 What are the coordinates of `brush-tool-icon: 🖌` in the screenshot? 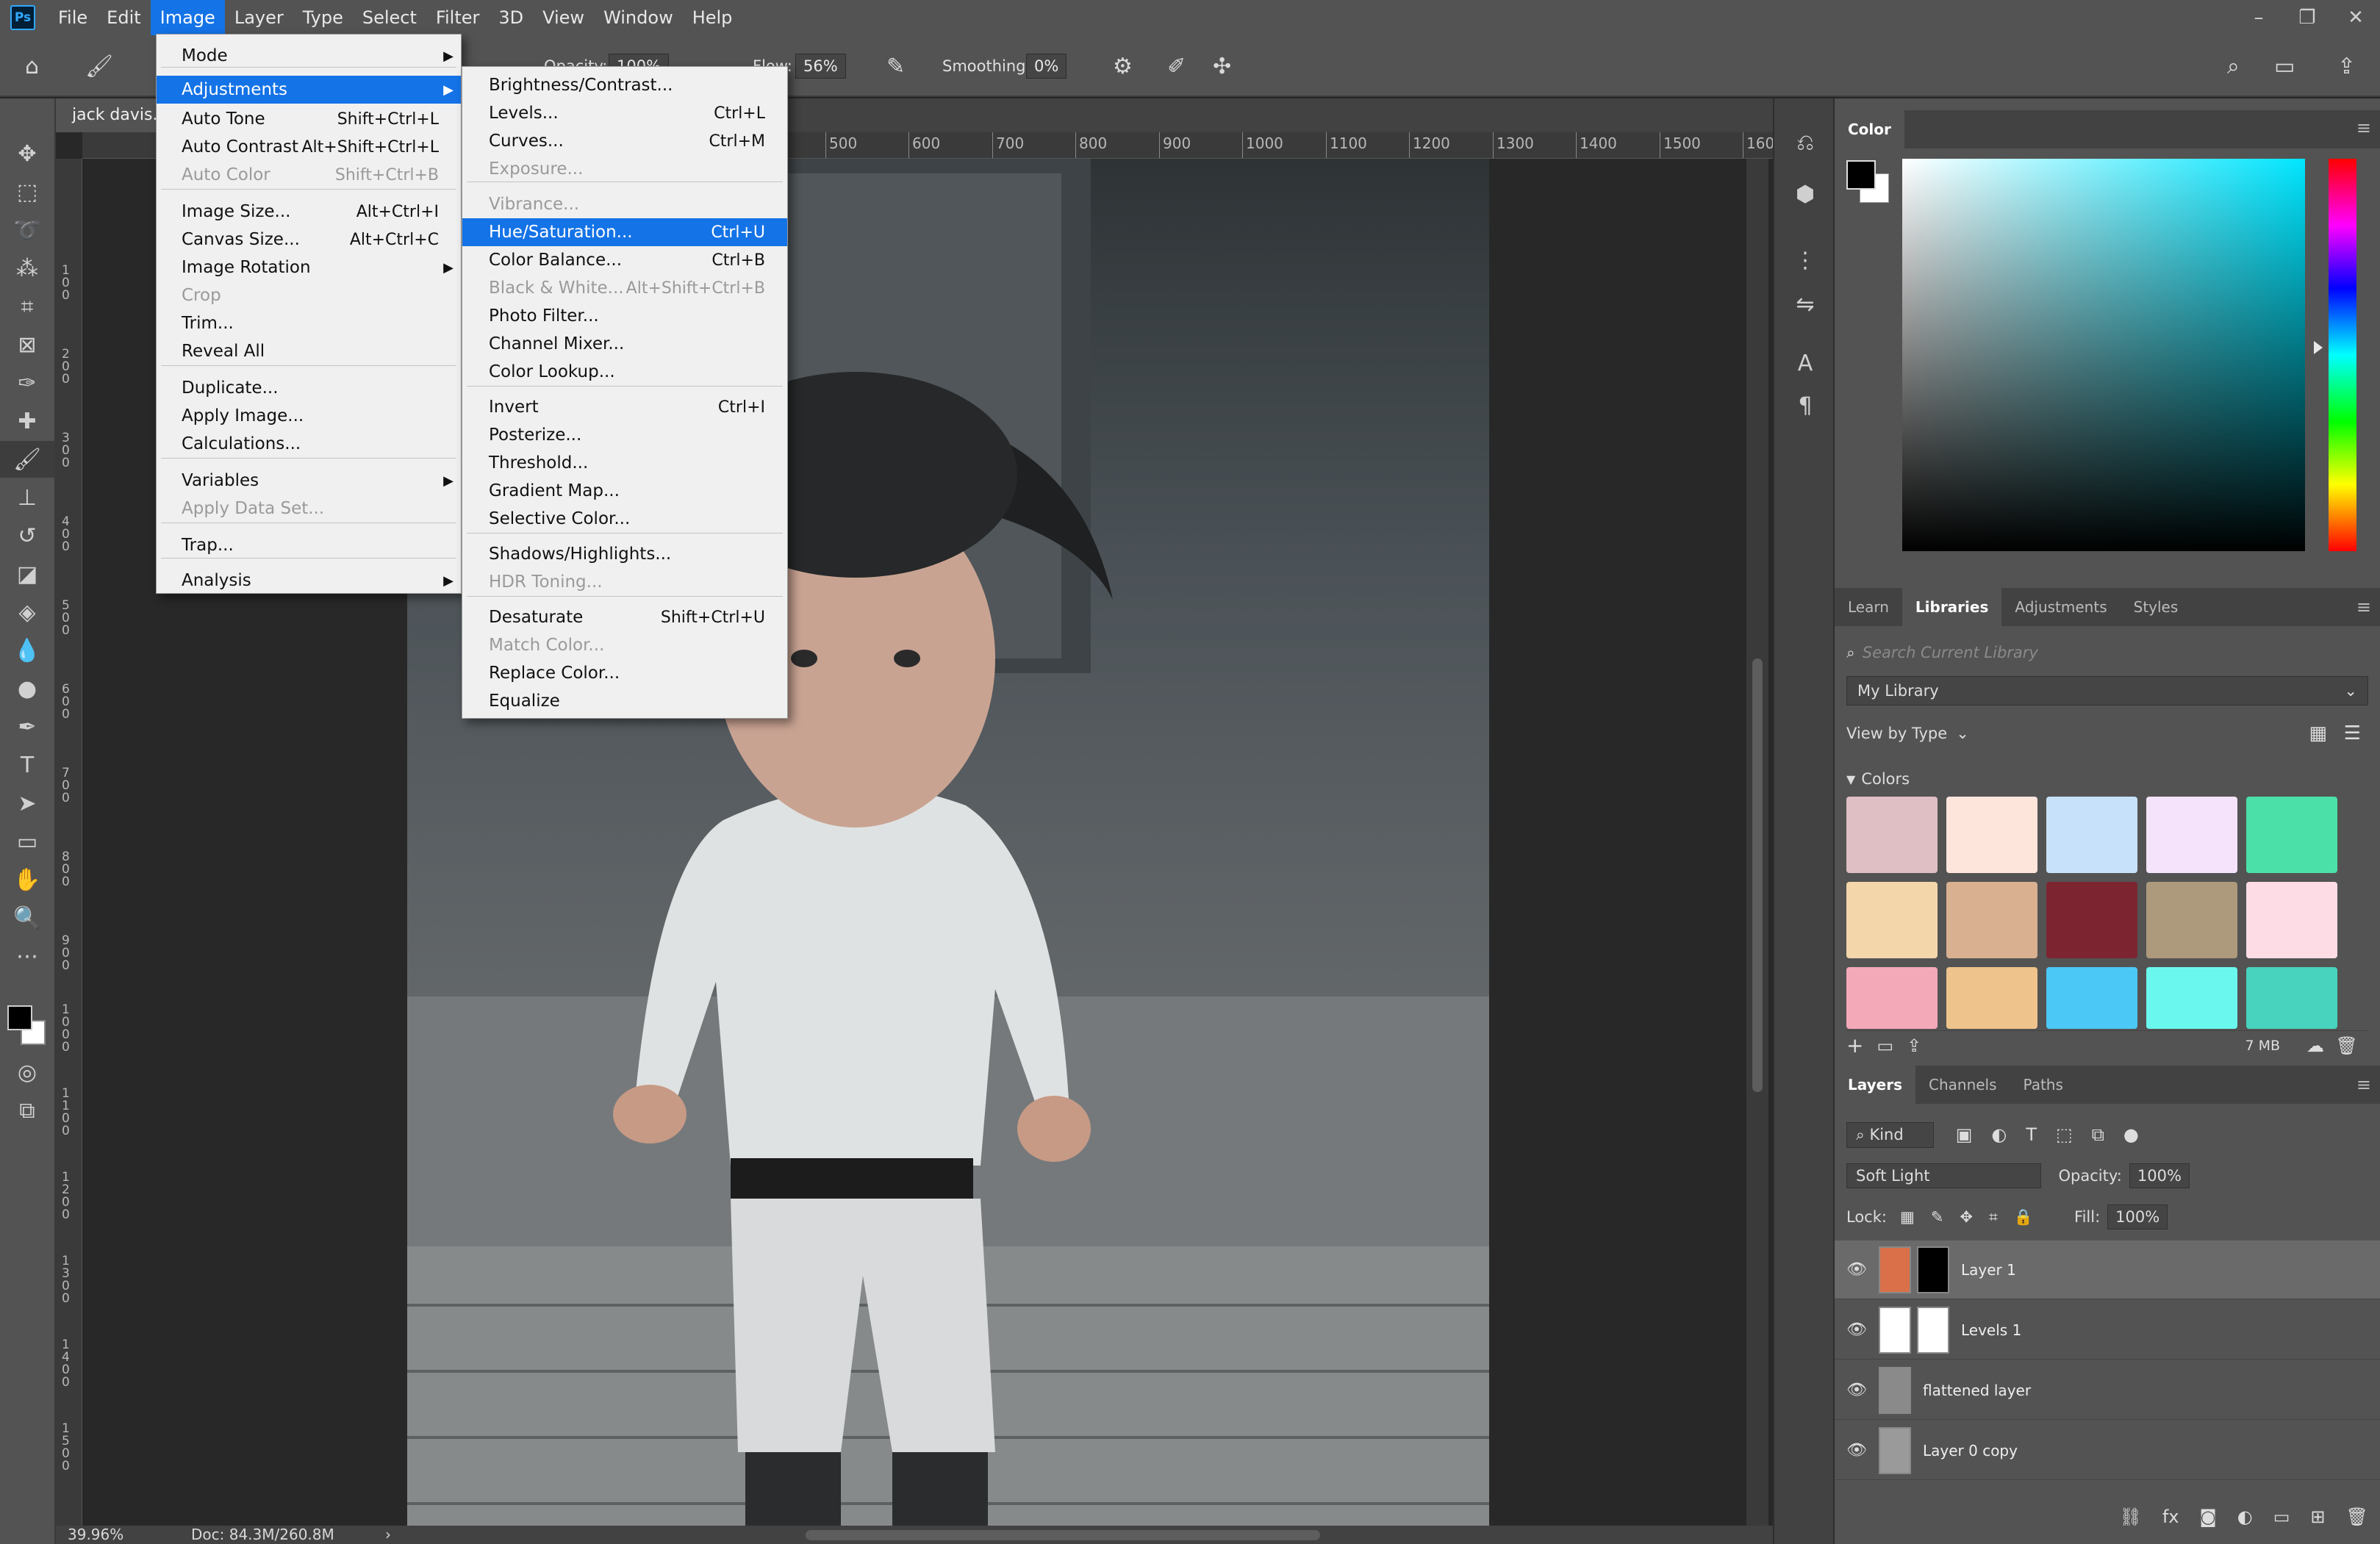 It's located at (27, 459).